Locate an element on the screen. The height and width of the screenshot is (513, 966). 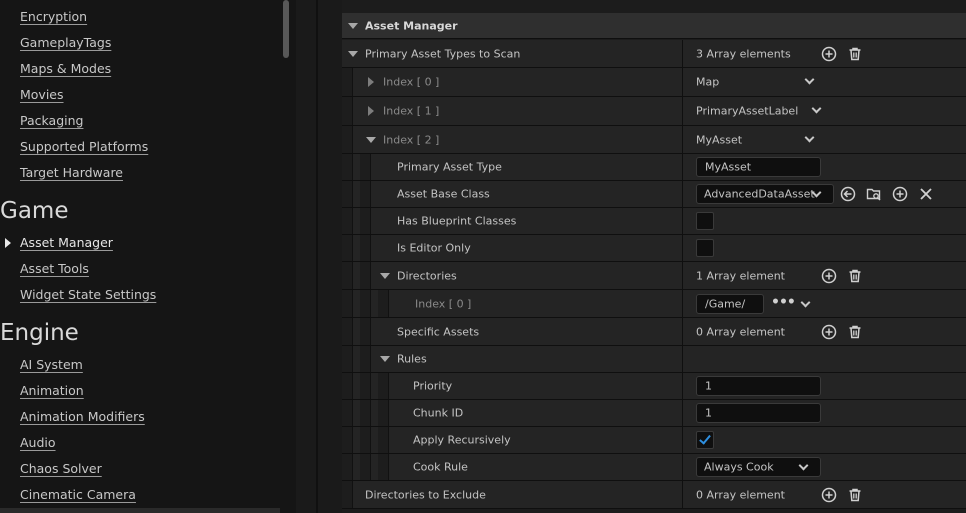
chunk-id-input: 1 is located at coordinates (758, 413).